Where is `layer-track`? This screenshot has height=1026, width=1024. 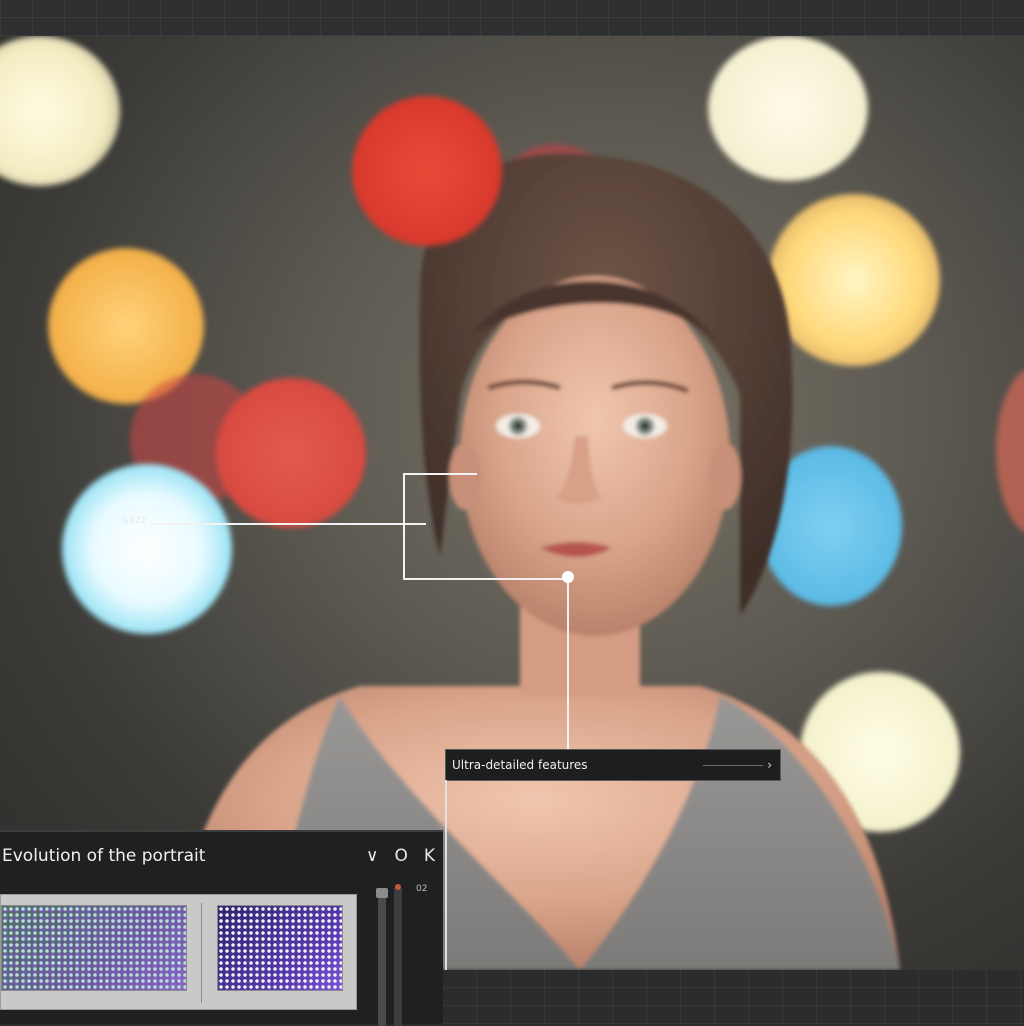
layer-track is located at coordinates (398, 957).